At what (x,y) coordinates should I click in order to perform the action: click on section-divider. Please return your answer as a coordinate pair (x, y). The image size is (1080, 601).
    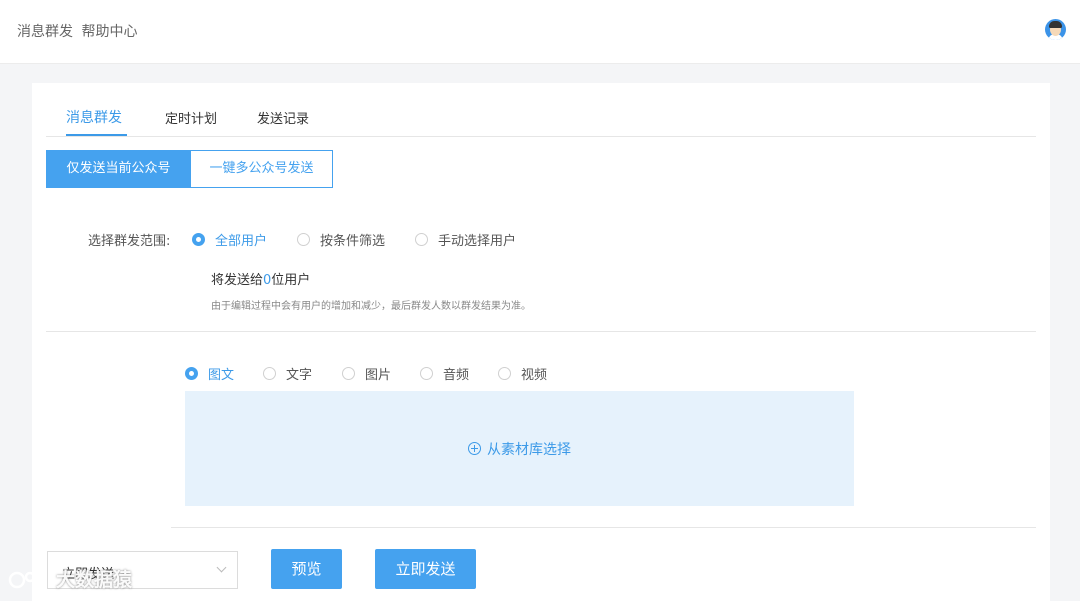
    Looking at the image, I should click on (541, 331).